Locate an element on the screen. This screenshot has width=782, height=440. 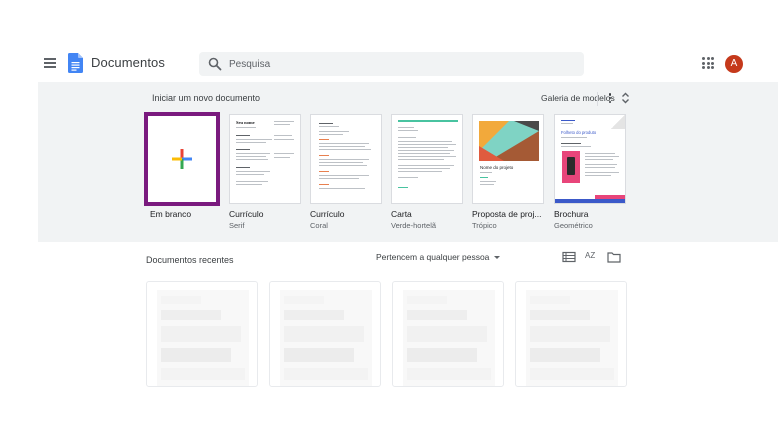
proposal-artwork is located at coordinates (509, 141).